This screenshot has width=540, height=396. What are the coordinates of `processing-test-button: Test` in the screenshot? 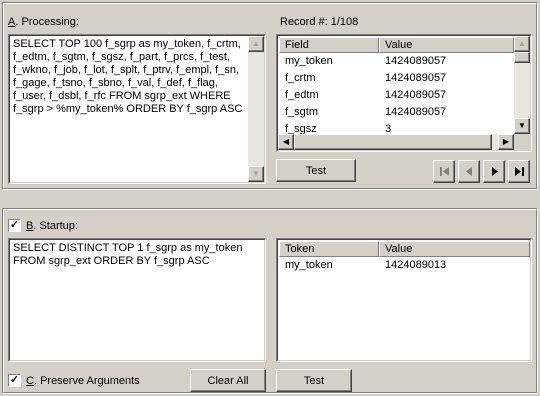 It's located at (316, 170).